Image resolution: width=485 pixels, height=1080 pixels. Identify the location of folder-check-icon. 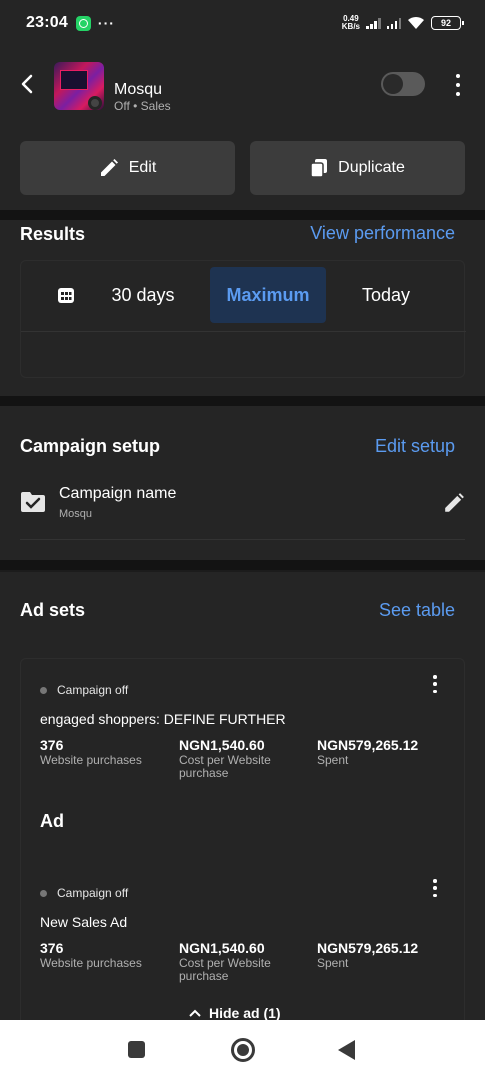
(33, 502).